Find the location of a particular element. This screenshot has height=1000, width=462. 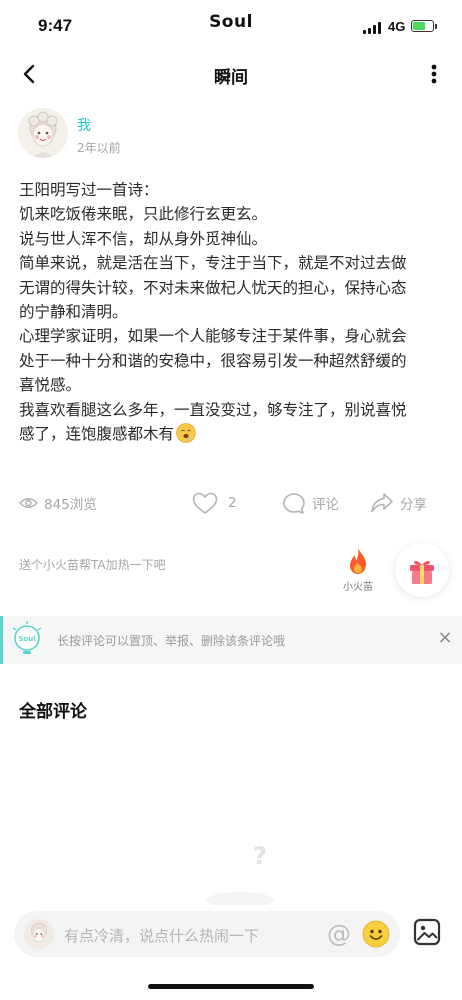

gift-icon is located at coordinates (422, 572).